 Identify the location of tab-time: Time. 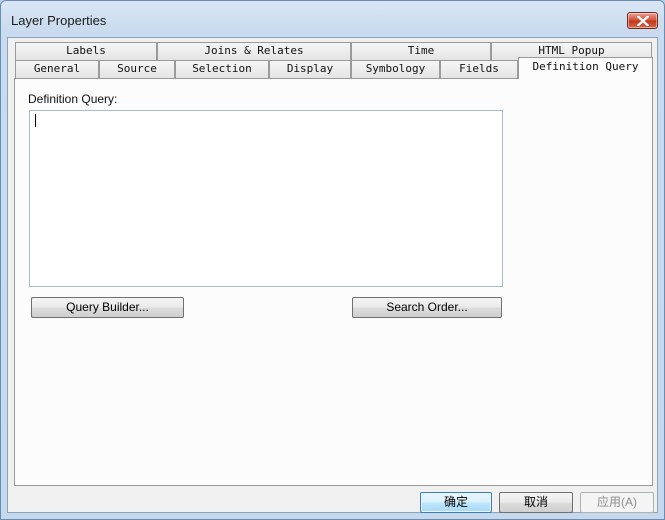
(421, 51).